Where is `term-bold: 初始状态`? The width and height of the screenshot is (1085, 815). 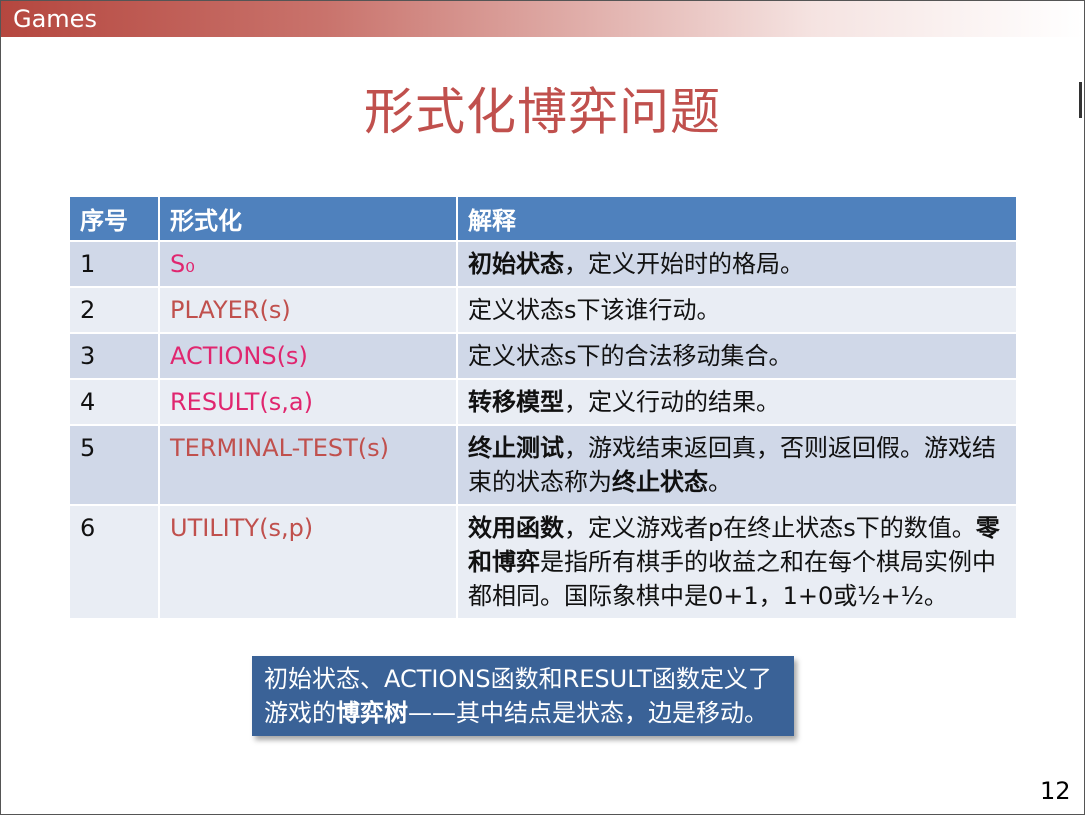
term-bold: 初始状态 is located at coordinates (516, 264).